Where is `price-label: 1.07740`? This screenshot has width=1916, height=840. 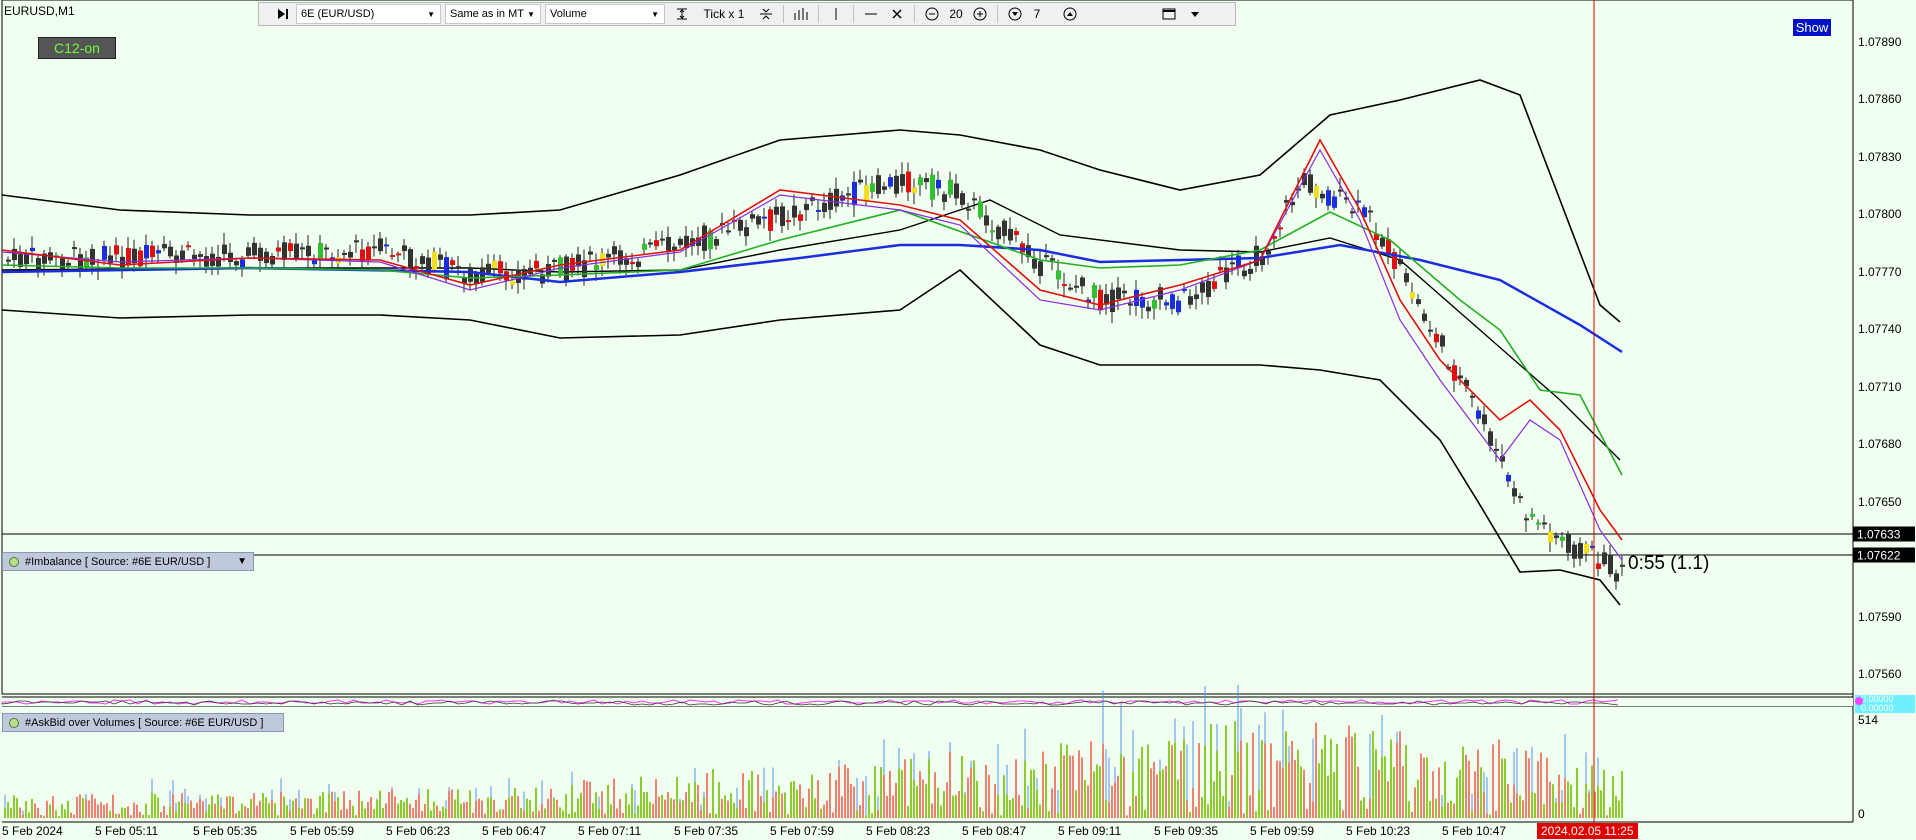 price-label: 1.07740 is located at coordinates (1880, 329).